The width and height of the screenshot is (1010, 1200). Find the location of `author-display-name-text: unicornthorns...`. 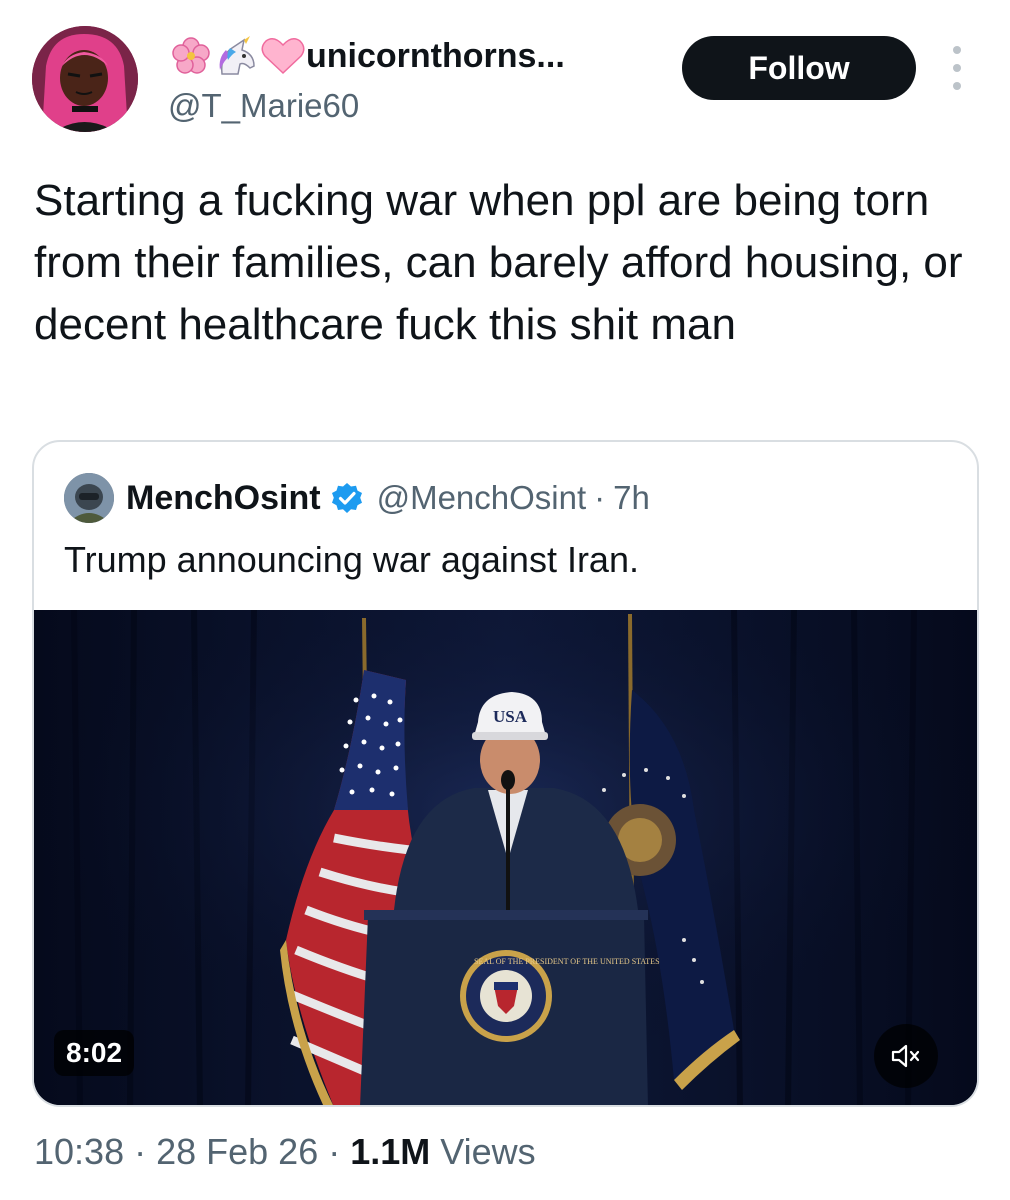

author-display-name-text: unicornthorns... is located at coordinates (435, 56).